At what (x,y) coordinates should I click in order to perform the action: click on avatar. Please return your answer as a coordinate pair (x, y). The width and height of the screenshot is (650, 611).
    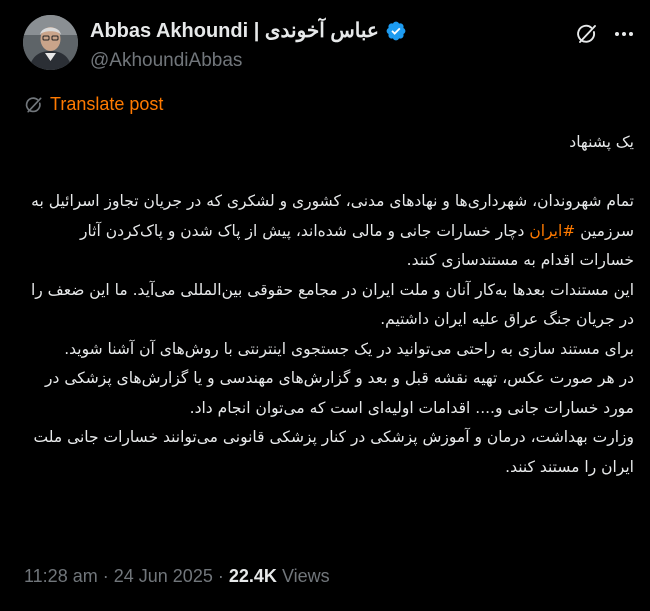
    Looking at the image, I should click on (50, 42).